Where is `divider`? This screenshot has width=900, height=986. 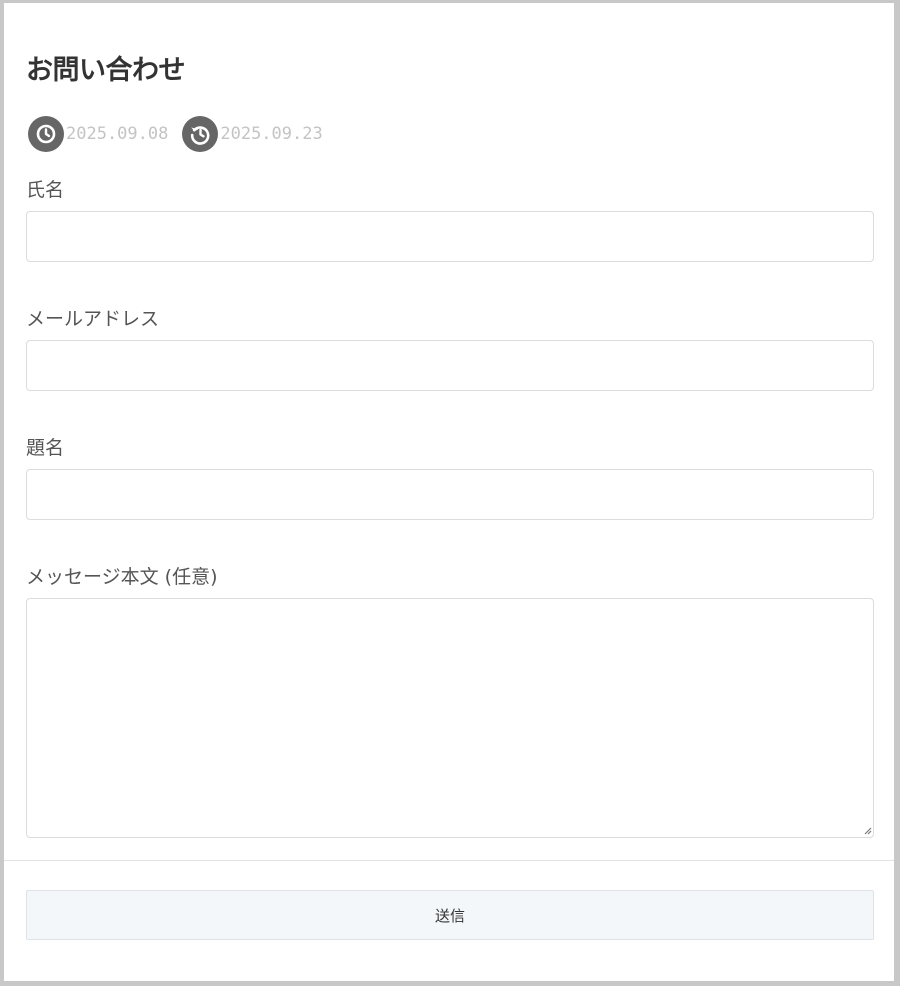 divider is located at coordinates (449, 860).